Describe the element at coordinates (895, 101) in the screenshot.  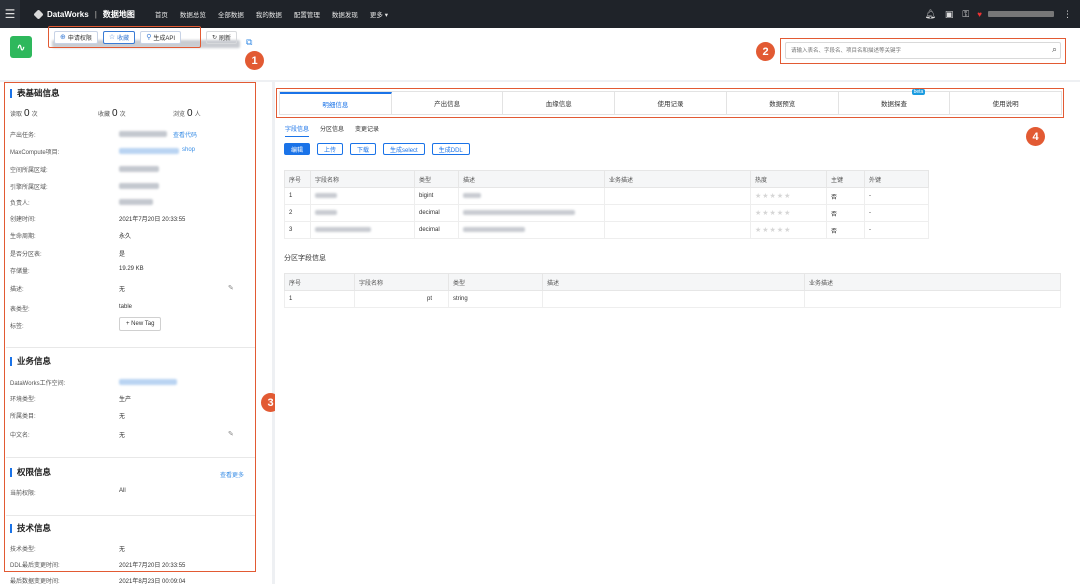
I see `tab-data-profiling: 数据探查 beta` at that location.